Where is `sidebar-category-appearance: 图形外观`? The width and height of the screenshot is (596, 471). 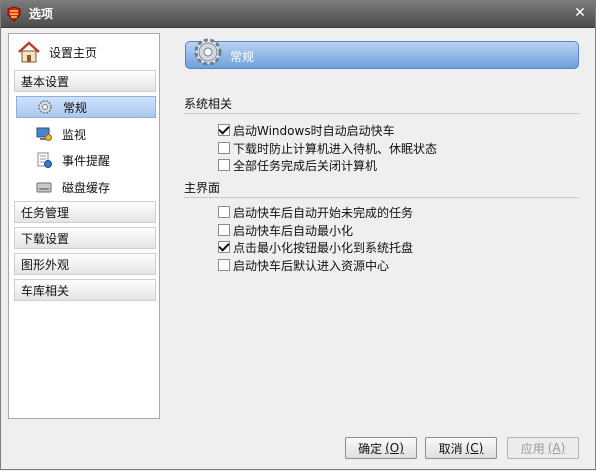
sidebar-category-appearance: 图形外观 is located at coordinates (85, 264).